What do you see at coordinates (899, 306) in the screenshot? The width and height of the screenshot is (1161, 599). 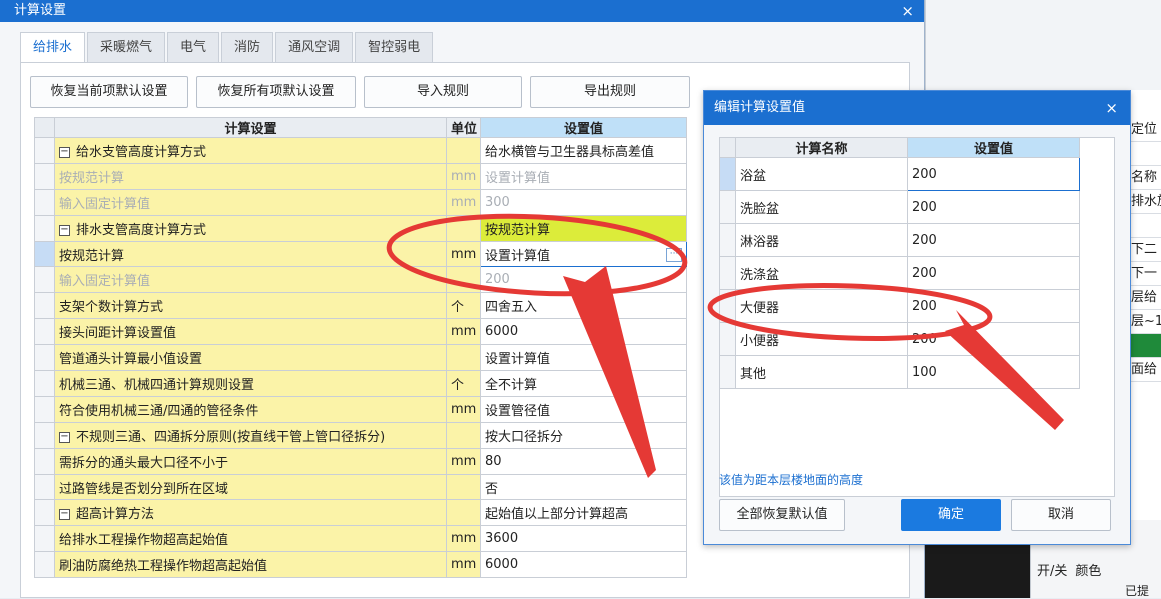 I see `table-row: 大便器 200` at bounding box center [899, 306].